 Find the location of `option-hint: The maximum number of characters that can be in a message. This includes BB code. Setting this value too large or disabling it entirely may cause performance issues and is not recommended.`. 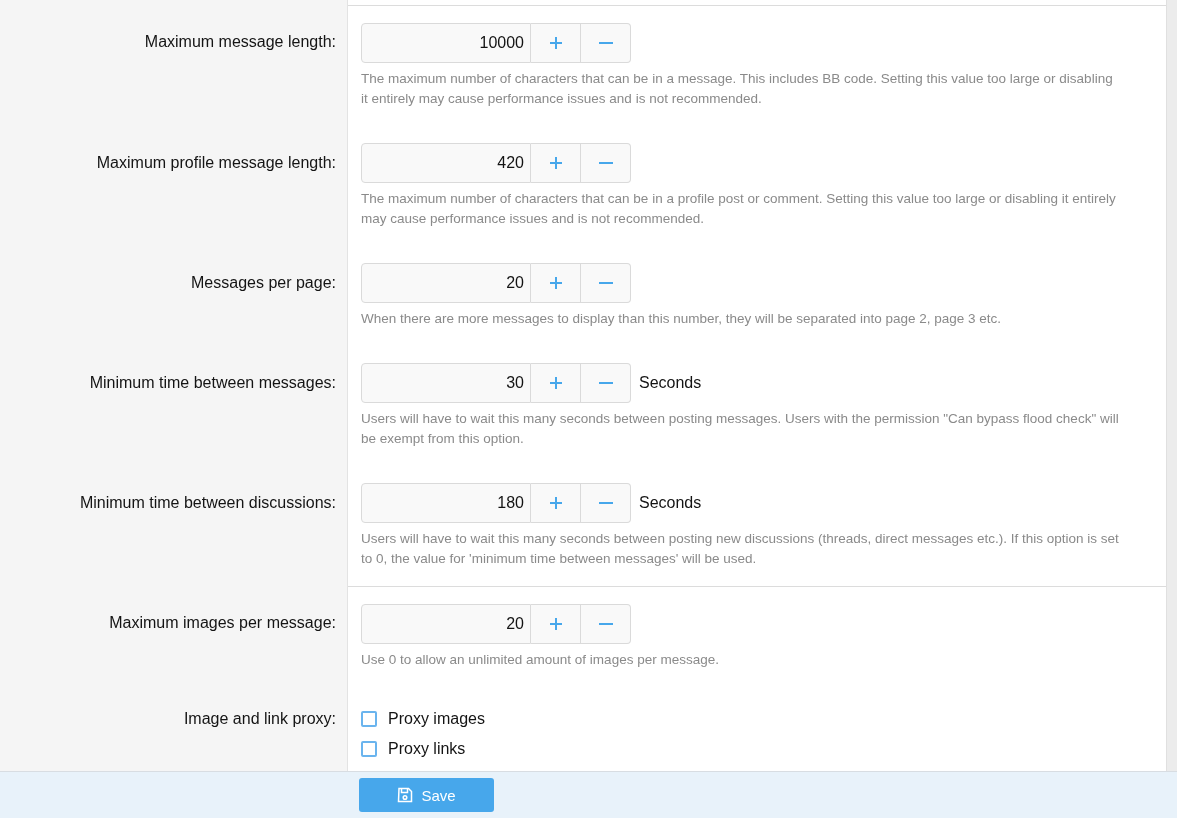

option-hint: The maximum number of characters that can be in a message. This includes BB code. Setting this value too large or disabling it entirely may cause performance issues and is not recommended. is located at coordinates (737, 89).